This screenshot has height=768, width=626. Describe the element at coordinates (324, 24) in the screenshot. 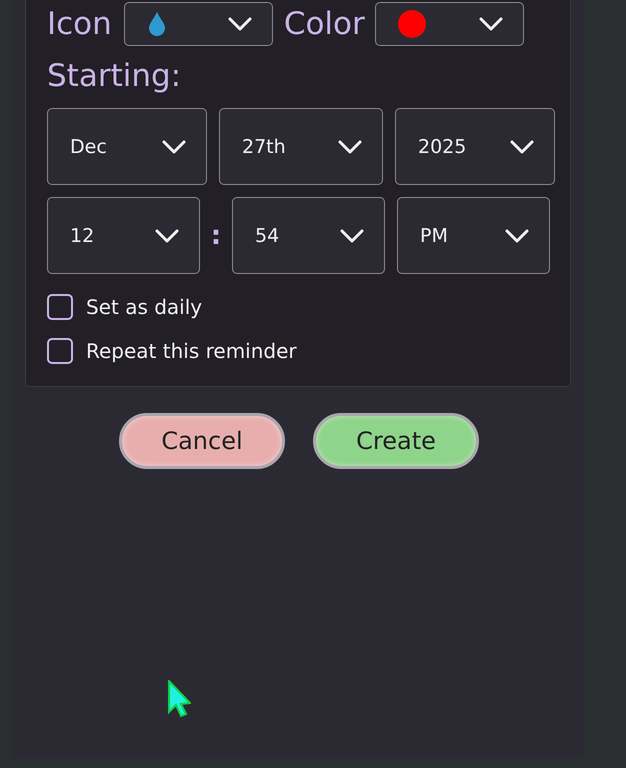

I see `field-label: Color` at that location.